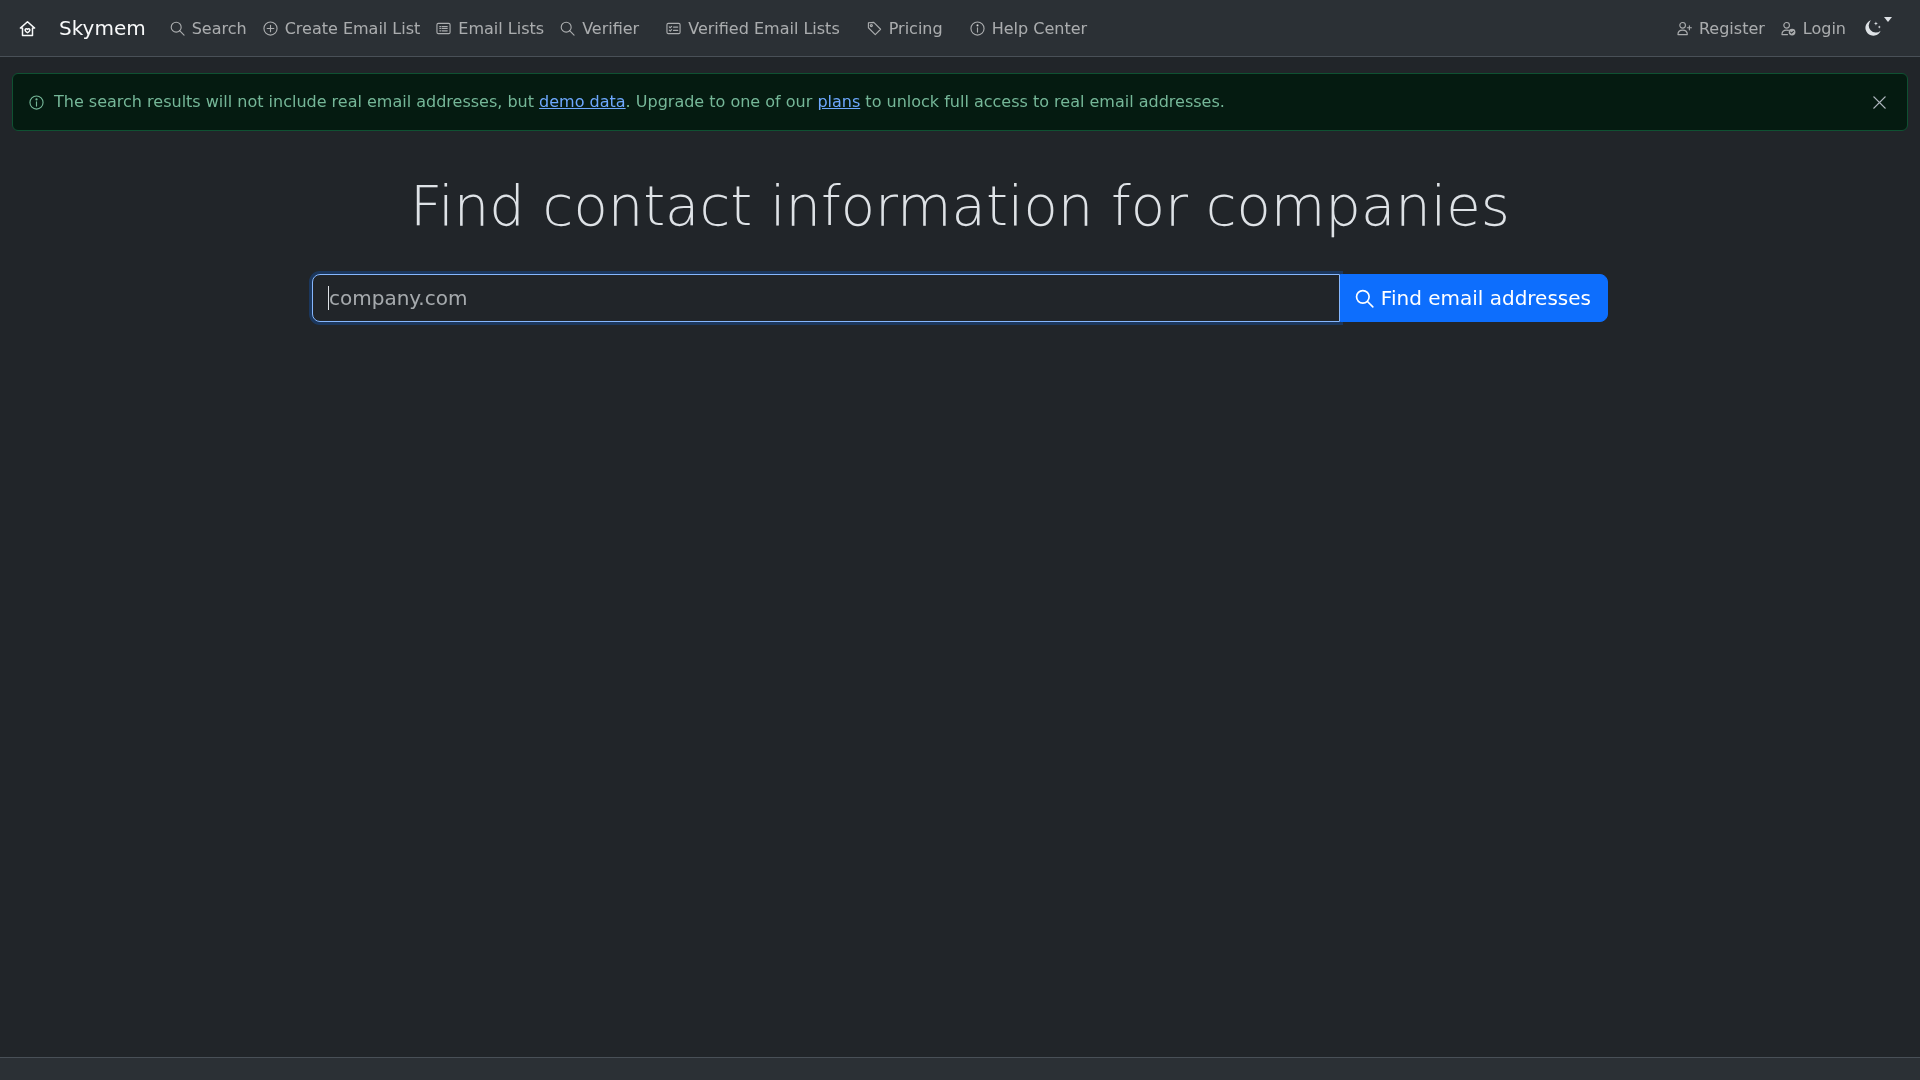  What do you see at coordinates (674, 28) in the screenshot?
I see `checklist-card-icon` at bounding box center [674, 28].